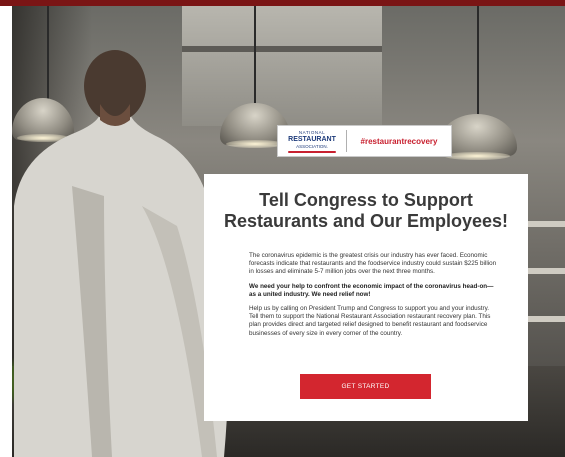 The image size is (565, 457). What do you see at coordinates (312, 151) in the screenshot?
I see `logo-swoosh-icon` at bounding box center [312, 151].